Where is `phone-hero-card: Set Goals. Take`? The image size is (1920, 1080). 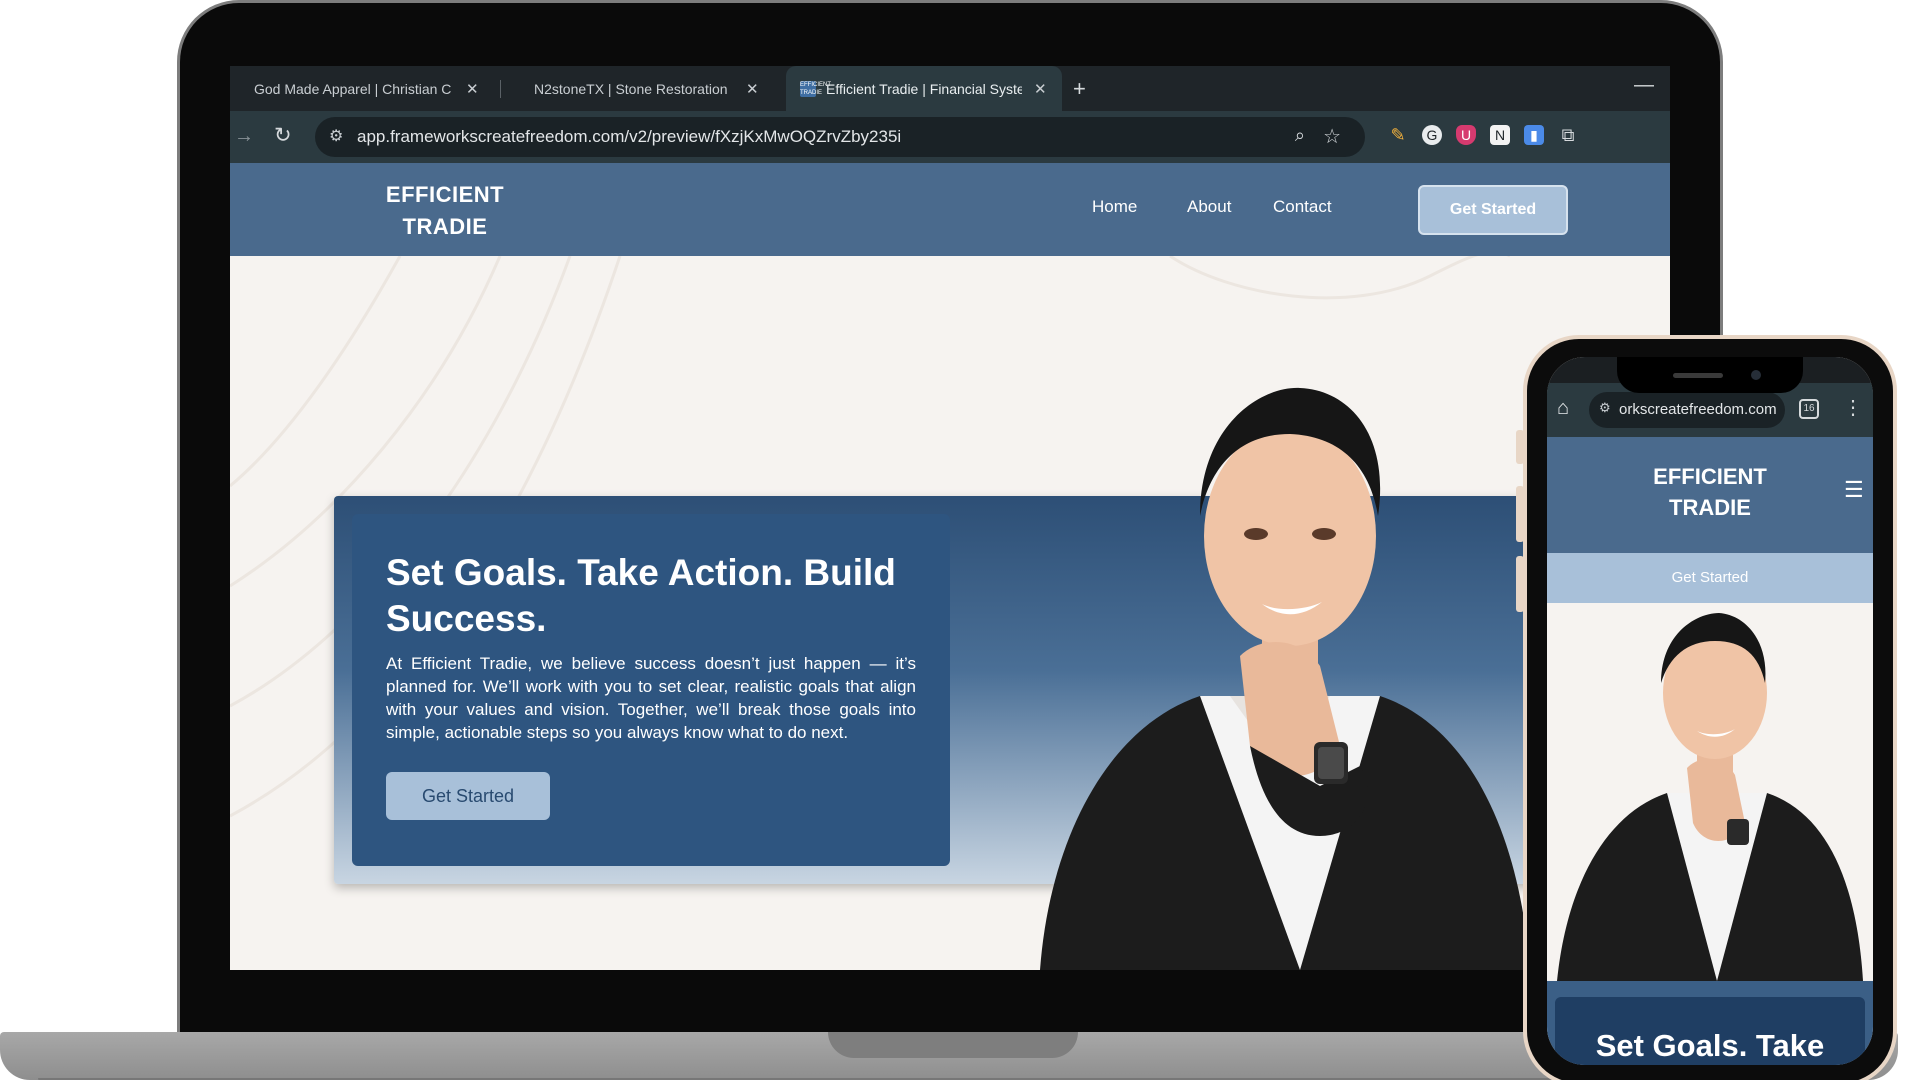 phone-hero-card: Set Goals. Take is located at coordinates (1710, 1031).